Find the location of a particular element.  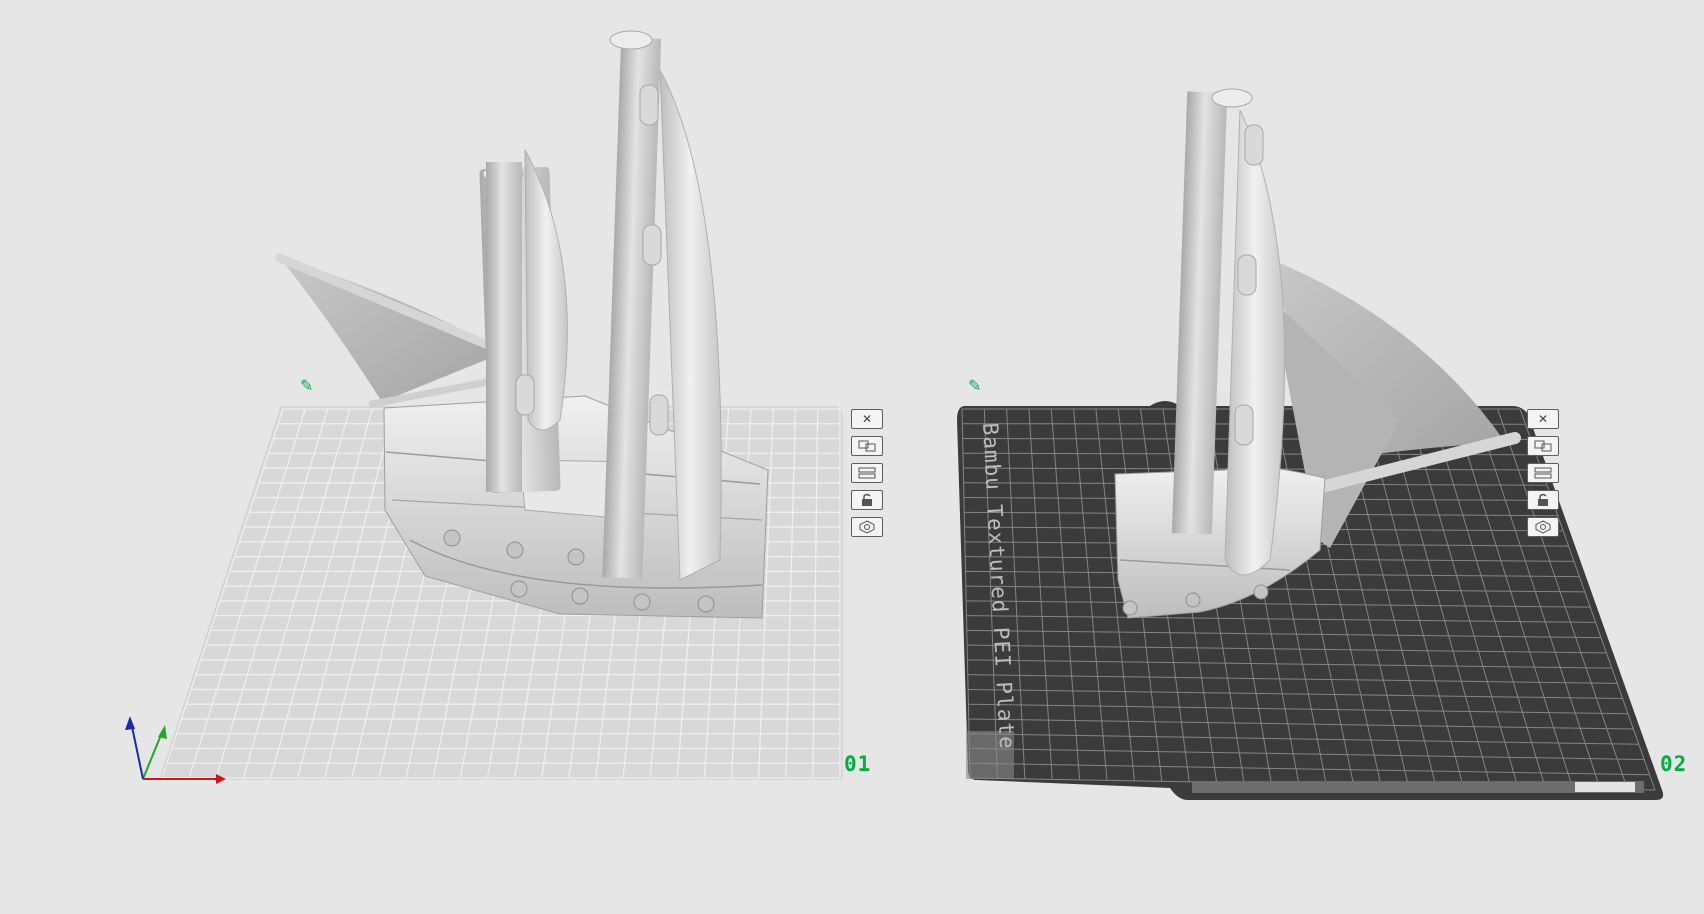

z-axis is located at coordinates (137, 750).